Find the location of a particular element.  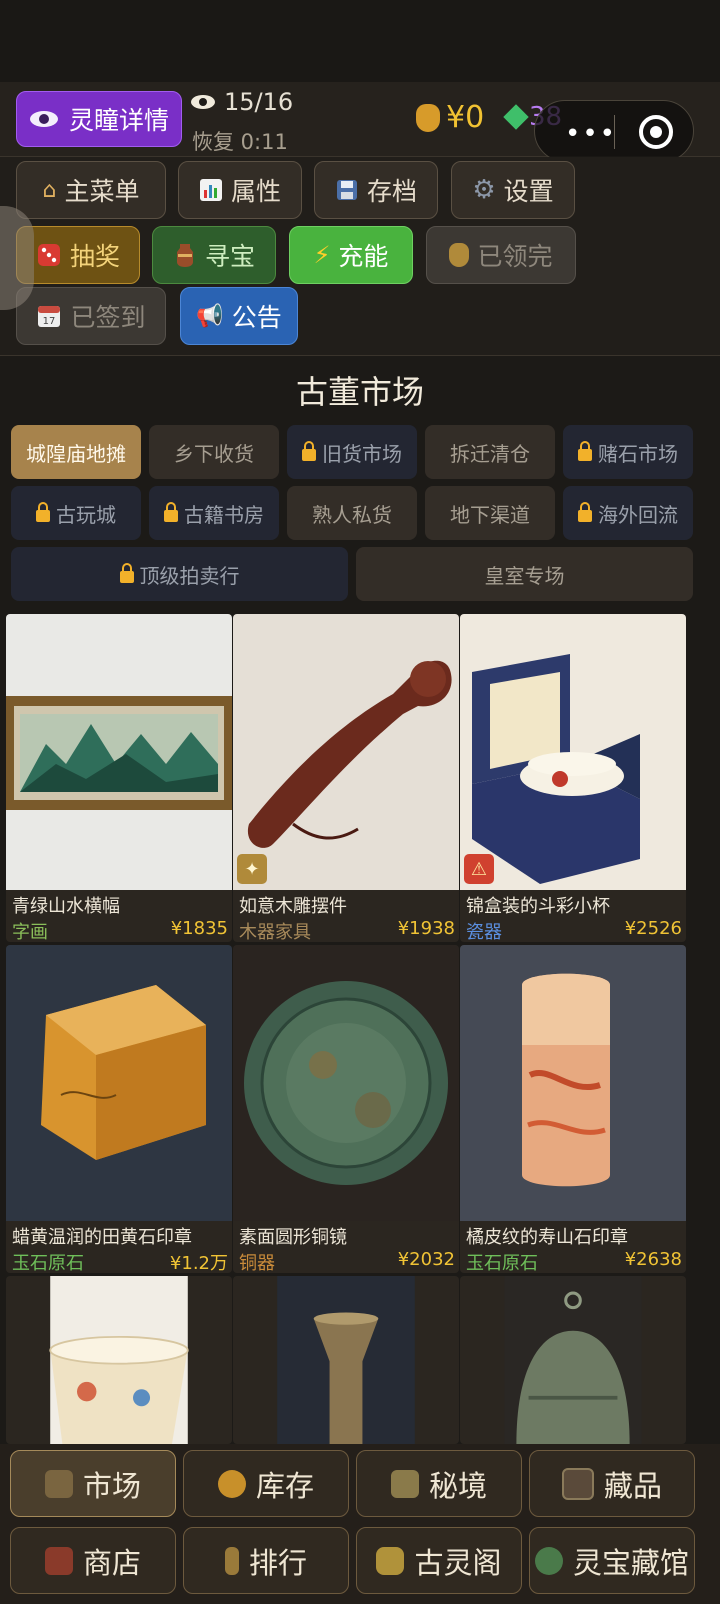

claimed-button: 已领完 is located at coordinates (501, 255).